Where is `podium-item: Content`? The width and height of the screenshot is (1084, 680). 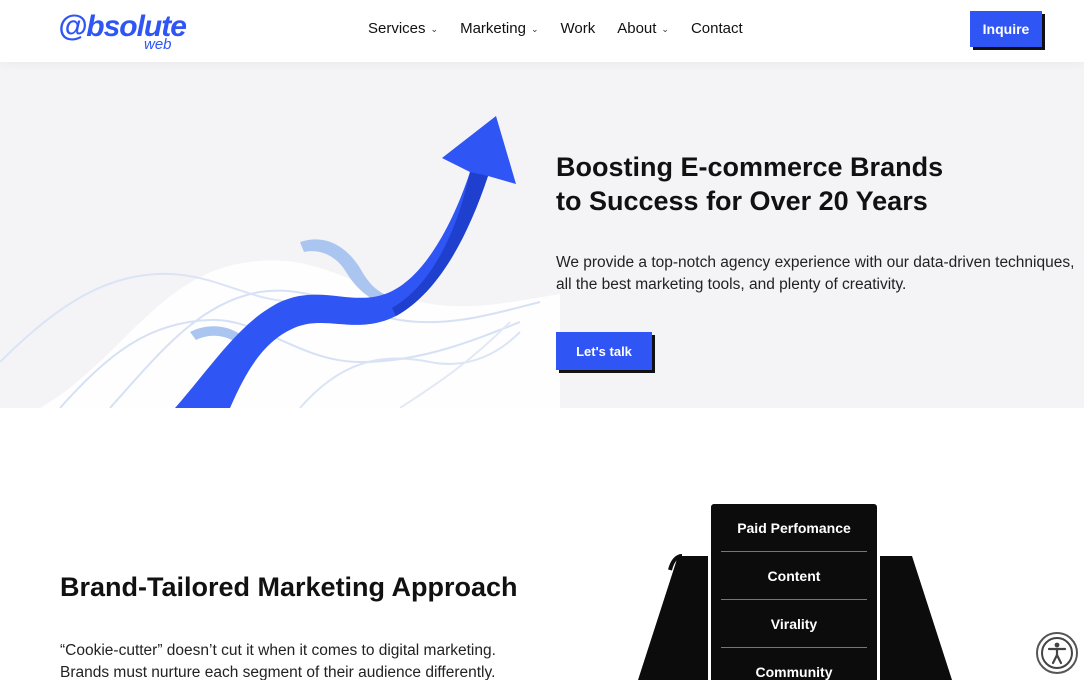 podium-item: Content is located at coordinates (794, 576).